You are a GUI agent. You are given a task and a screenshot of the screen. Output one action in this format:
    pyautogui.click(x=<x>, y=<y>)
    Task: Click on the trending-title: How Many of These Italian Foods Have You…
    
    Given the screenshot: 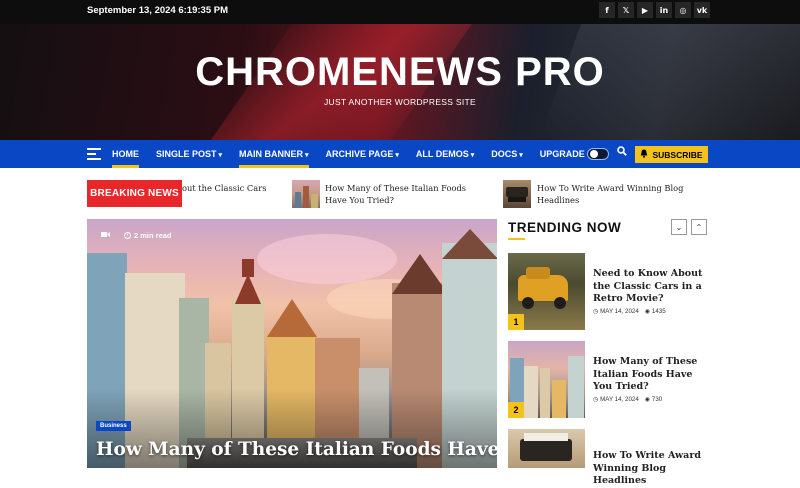 What is the action you would take?
    pyautogui.click(x=650, y=375)
    